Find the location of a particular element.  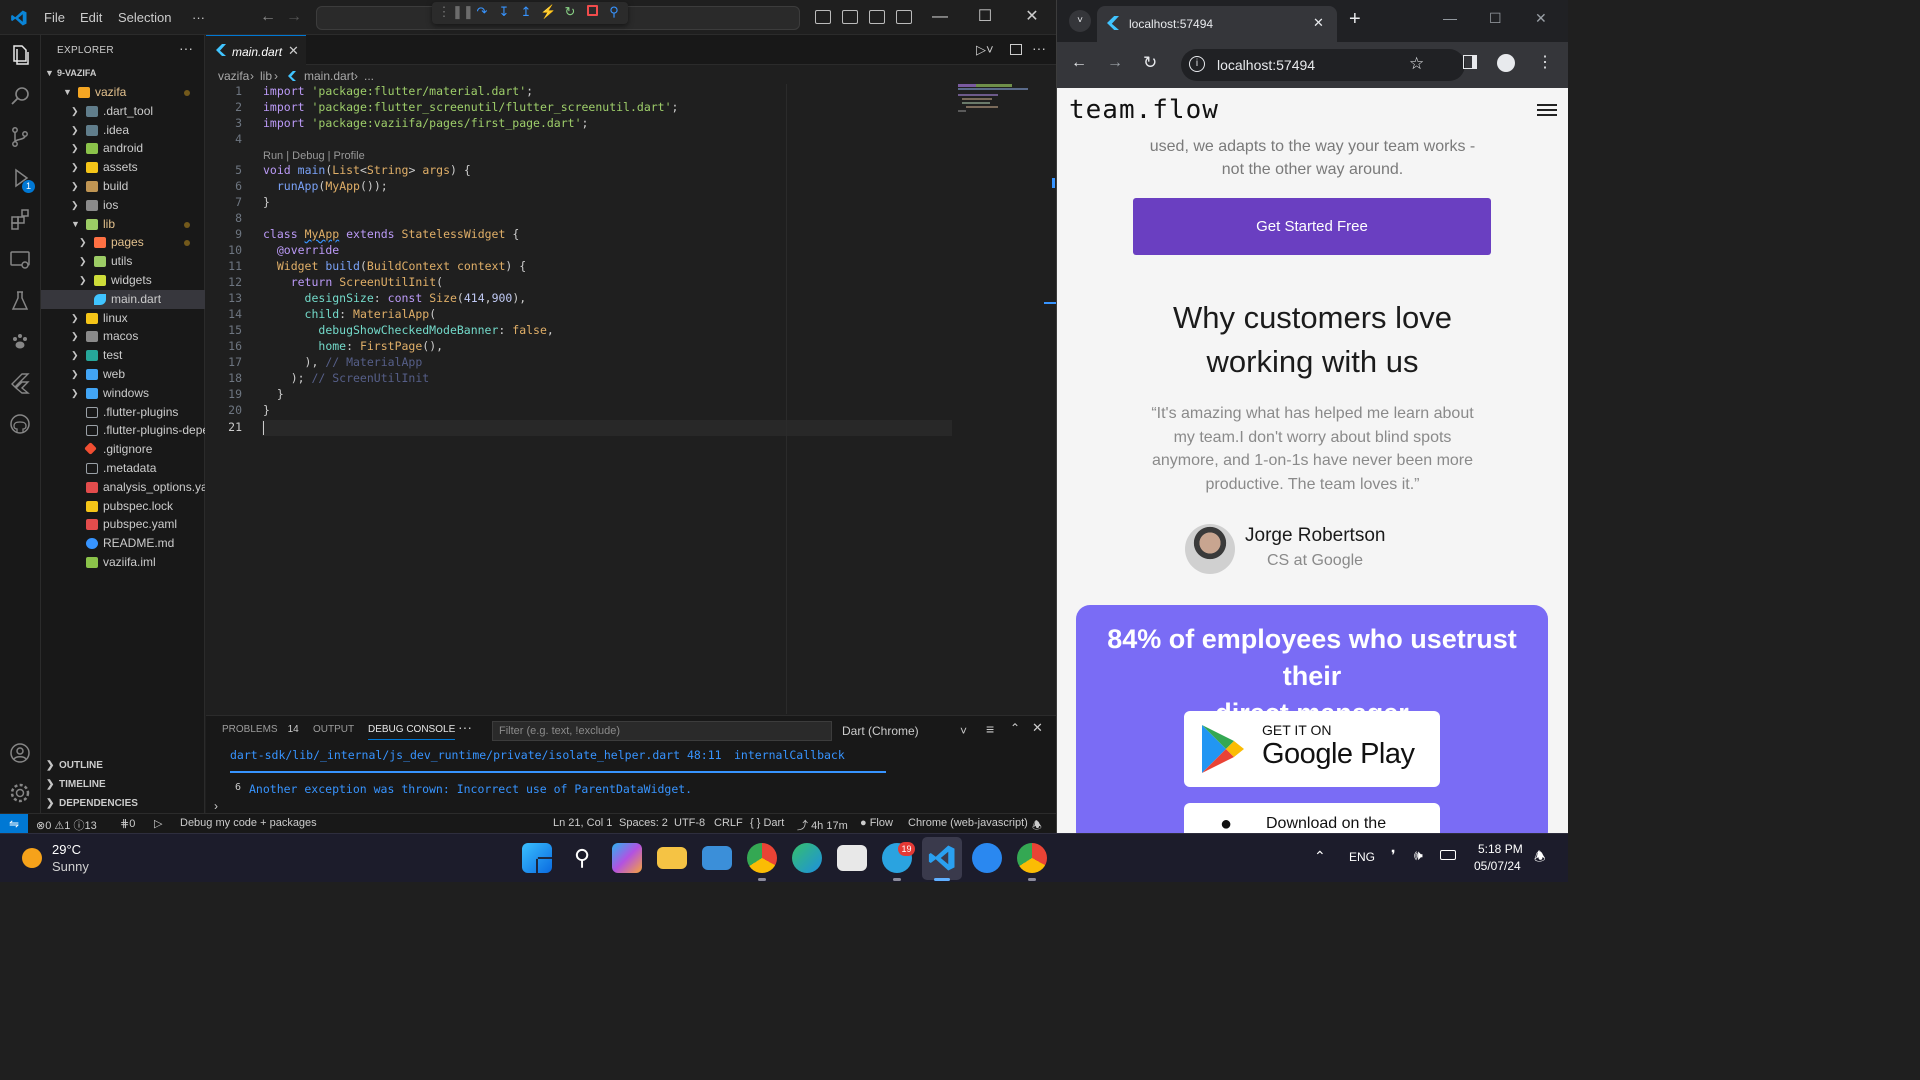

google-play-button: GET IT ON Google Play is located at coordinates (1312, 749).